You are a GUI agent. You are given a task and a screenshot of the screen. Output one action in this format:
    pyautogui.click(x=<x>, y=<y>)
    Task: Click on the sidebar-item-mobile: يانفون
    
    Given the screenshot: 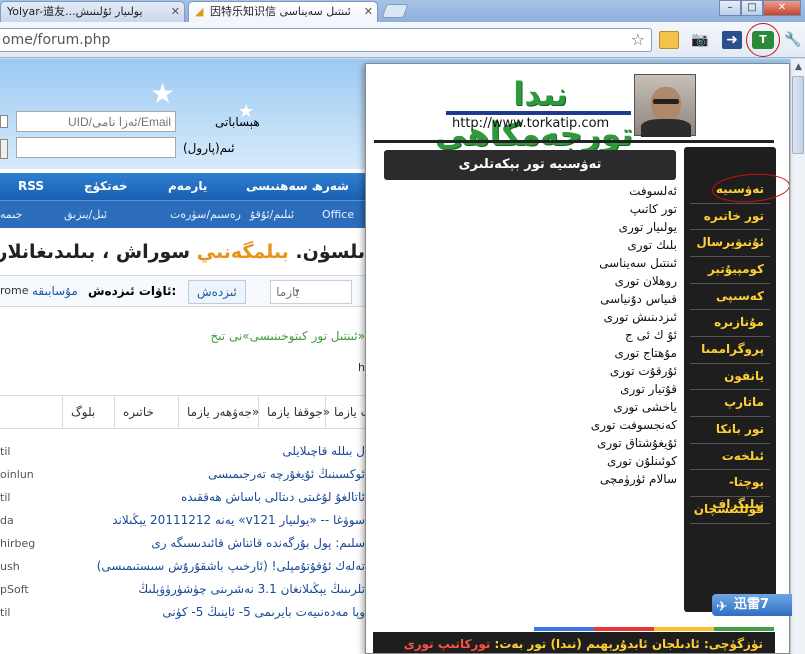 What is the action you would take?
    pyautogui.click(x=730, y=376)
    